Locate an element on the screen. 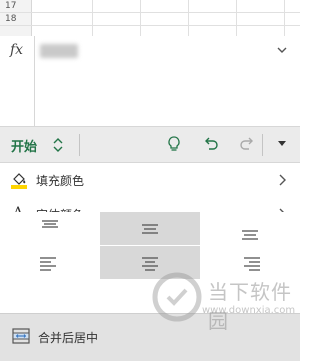  merge-center-button: 合并后居中 is located at coordinates (150, 337).